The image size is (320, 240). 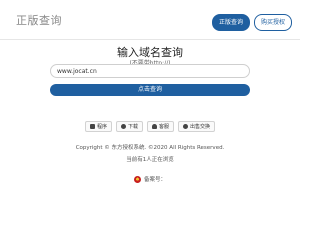 I want to click on exchange-icon, so click(x=186, y=126).